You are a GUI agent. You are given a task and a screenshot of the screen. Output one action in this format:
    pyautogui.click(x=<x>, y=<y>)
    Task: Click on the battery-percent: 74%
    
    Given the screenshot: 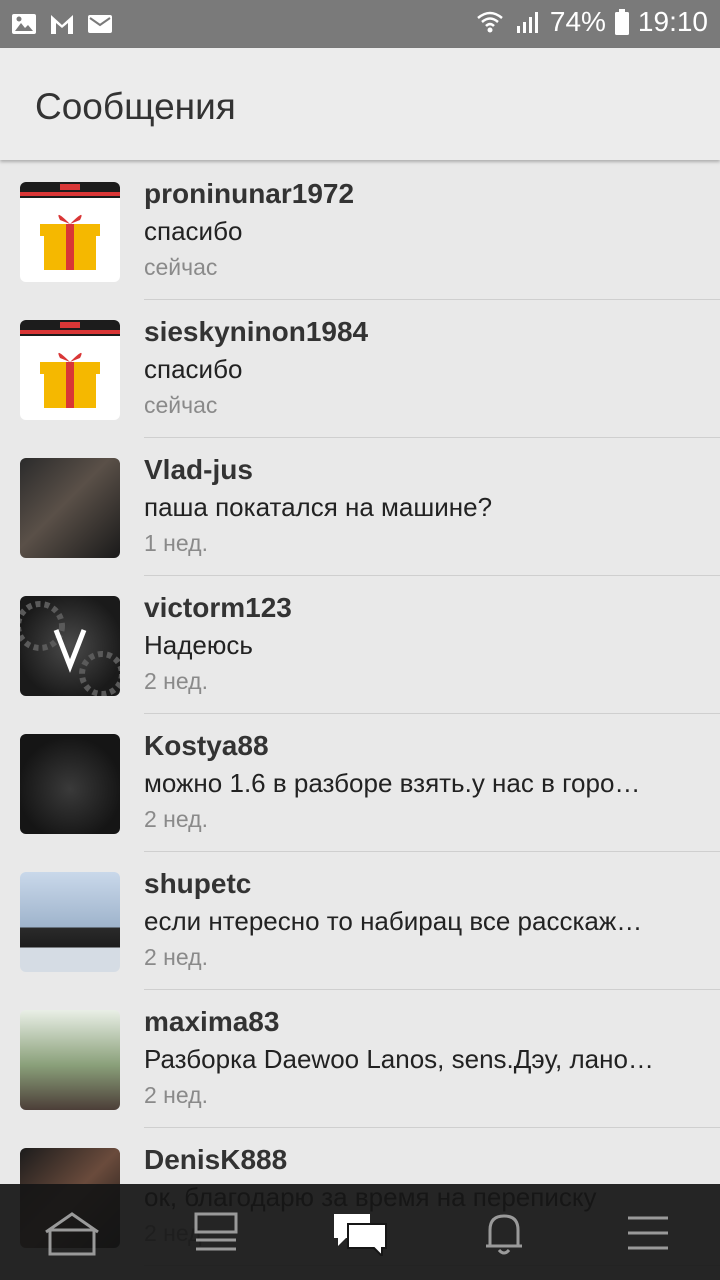 What is the action you would take?
    pyautogui.click(x=577, y=21)
    